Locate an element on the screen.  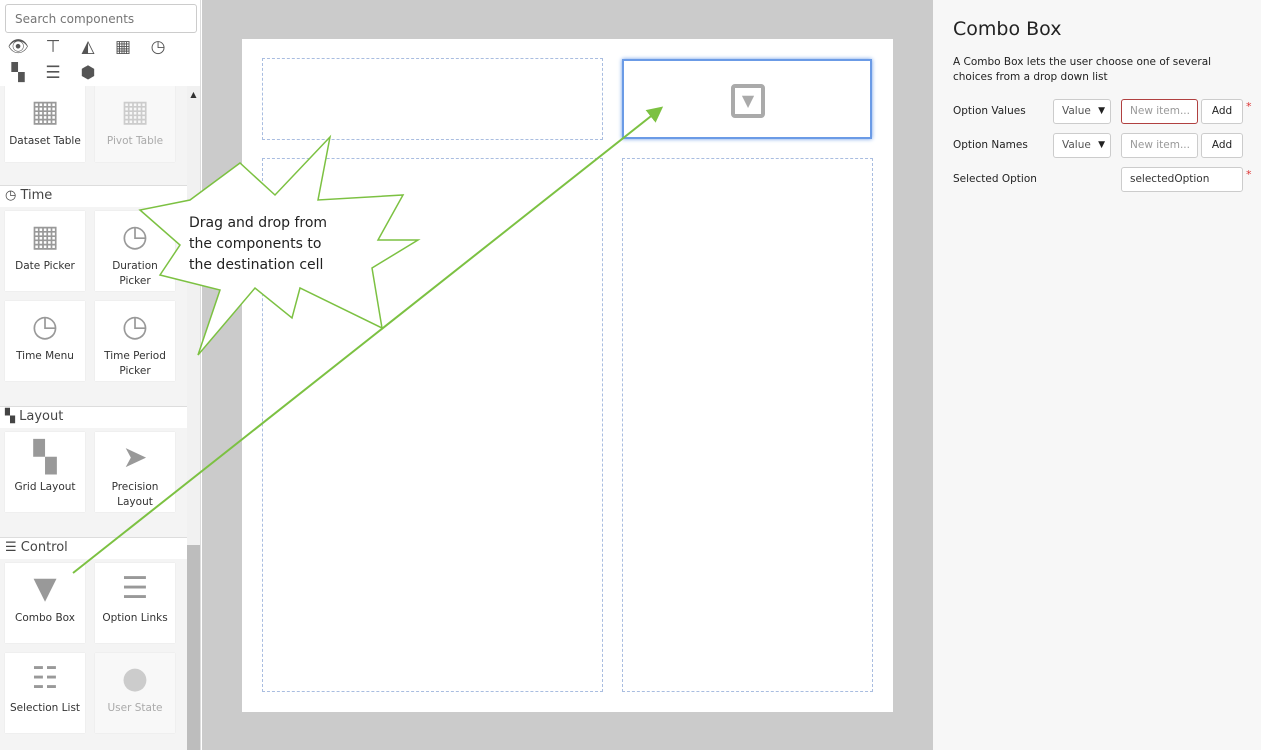
option-names-add-button: Add is located at coordinates (1222, 145).